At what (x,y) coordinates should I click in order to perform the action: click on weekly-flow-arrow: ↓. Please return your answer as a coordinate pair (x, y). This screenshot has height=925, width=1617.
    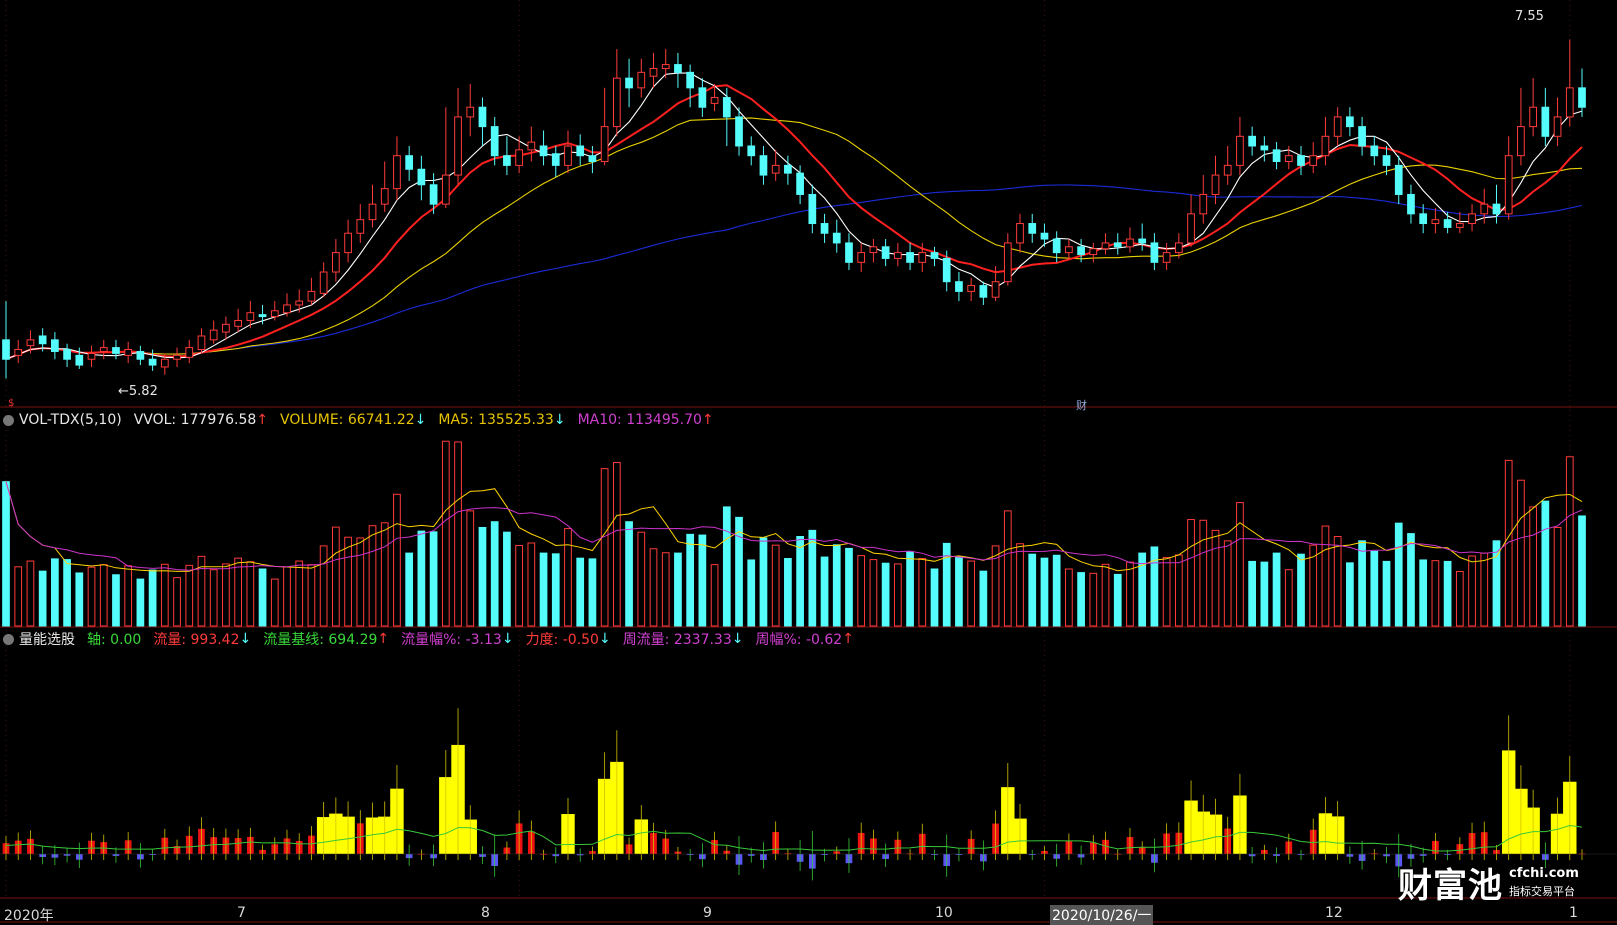
    Looking at the image, I should click on (737, 639).